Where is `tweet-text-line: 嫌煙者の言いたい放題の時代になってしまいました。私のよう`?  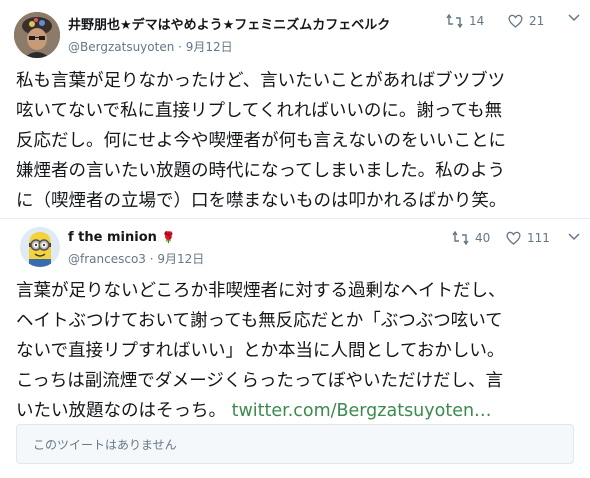
tweet-text-line: 嫌煙者の言いたい放題の時代になってしまいました。私のよう is located at coordinates (261, 171).